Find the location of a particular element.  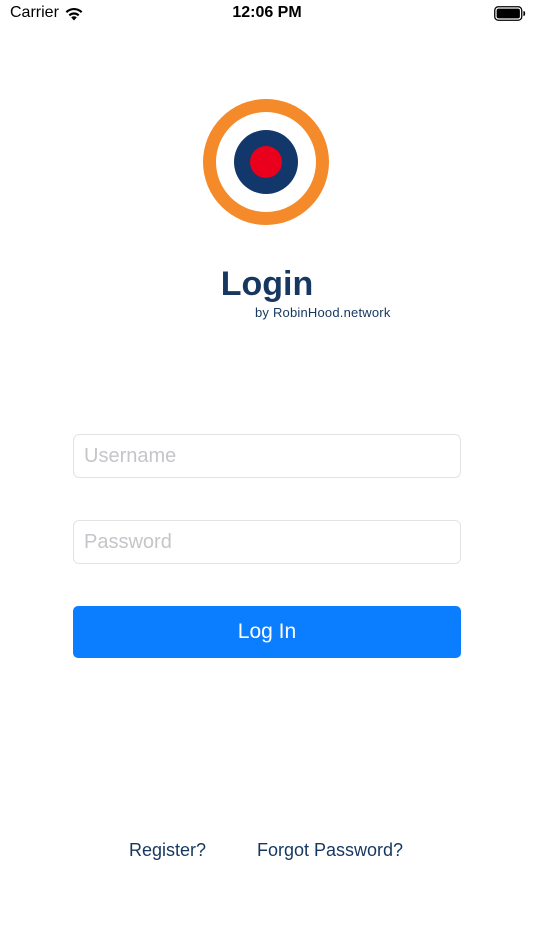

forgot-password-link: Forgot Password? is located at coordinates (330, 850).